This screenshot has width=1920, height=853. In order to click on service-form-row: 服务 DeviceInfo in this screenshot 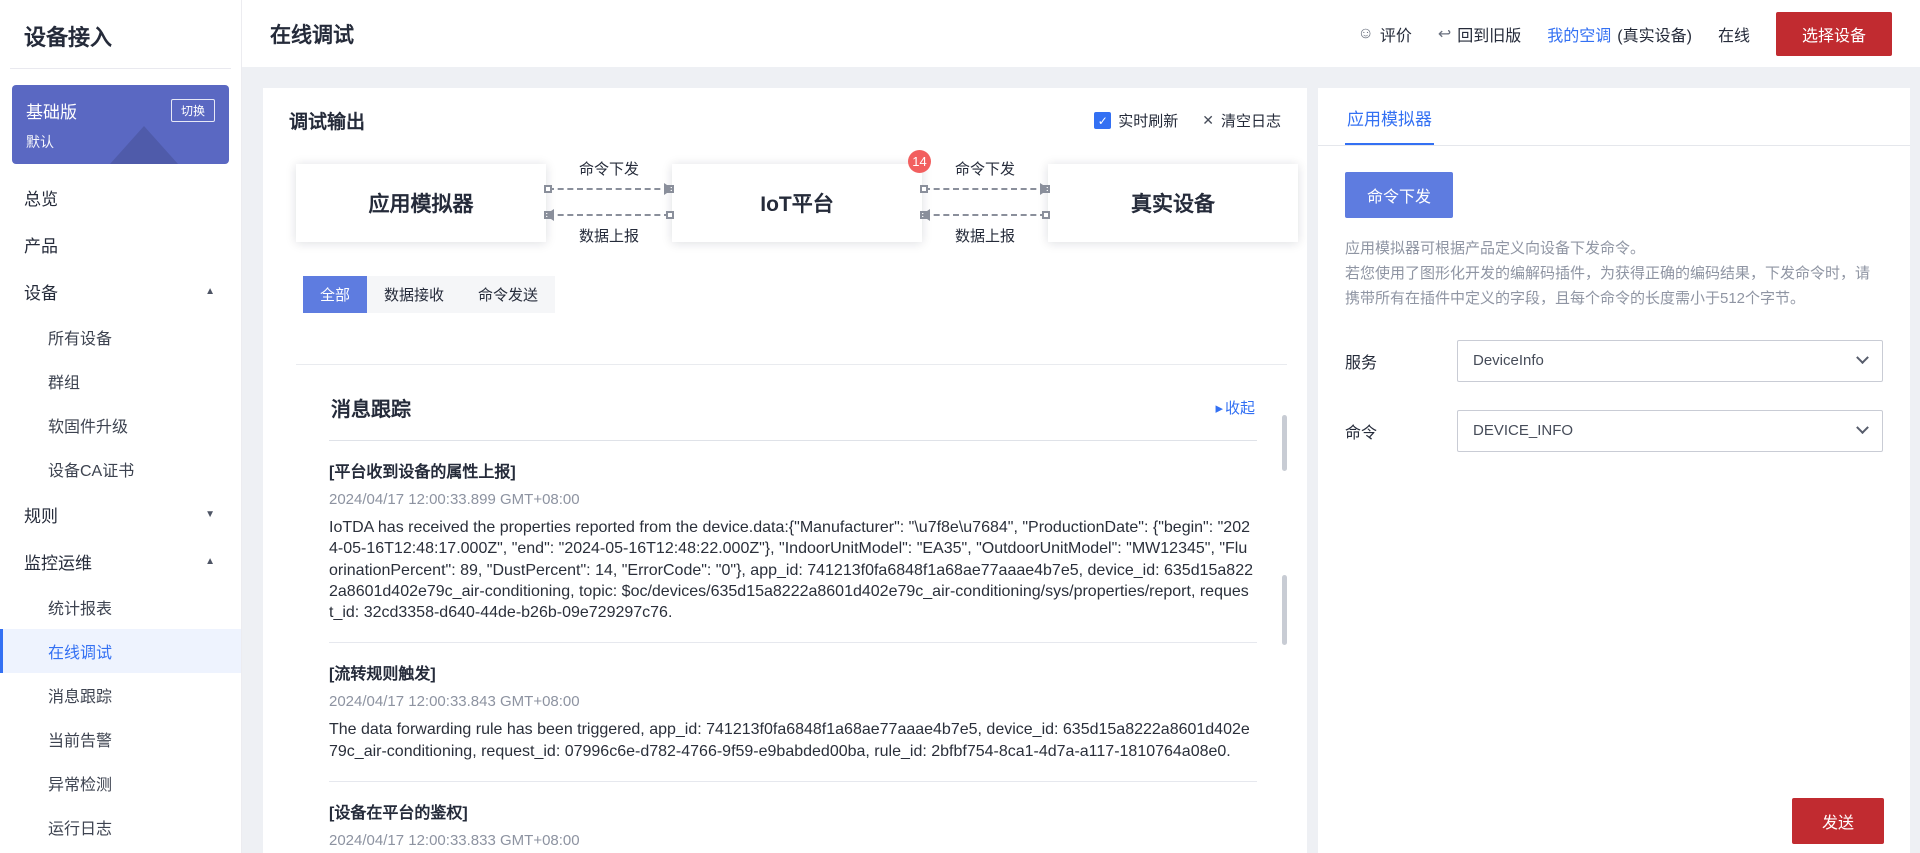, I will do `click(1614, 360)`.